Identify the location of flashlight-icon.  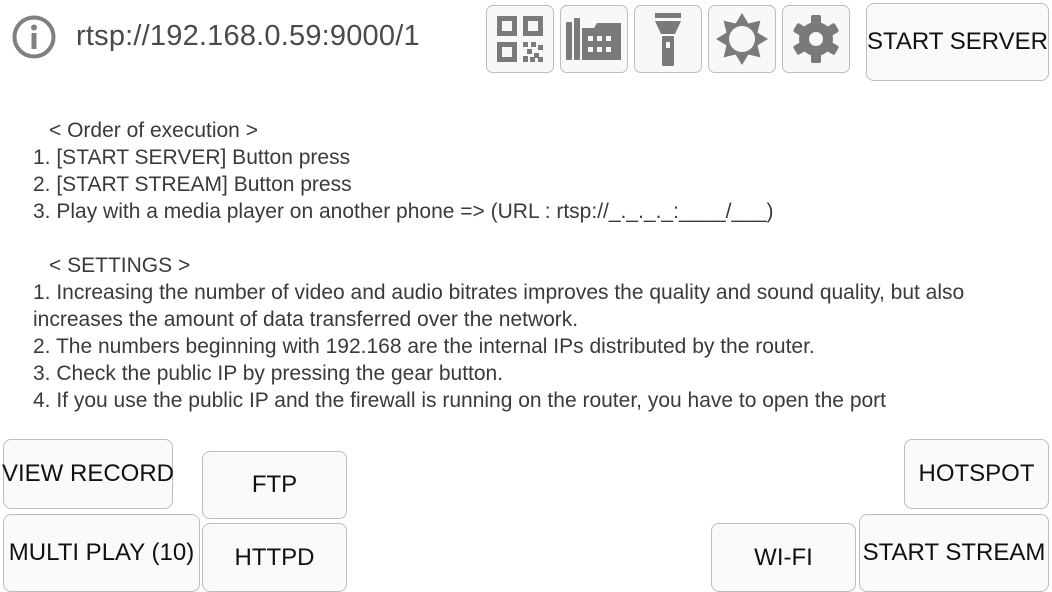
(668, 39).